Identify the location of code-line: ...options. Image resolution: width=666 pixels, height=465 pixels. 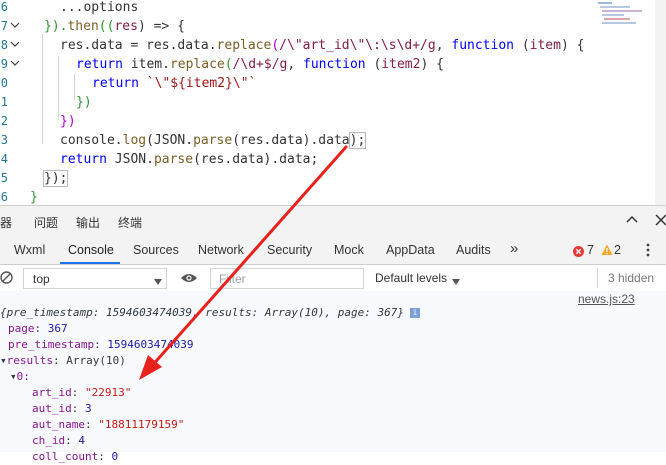
(99, 7).